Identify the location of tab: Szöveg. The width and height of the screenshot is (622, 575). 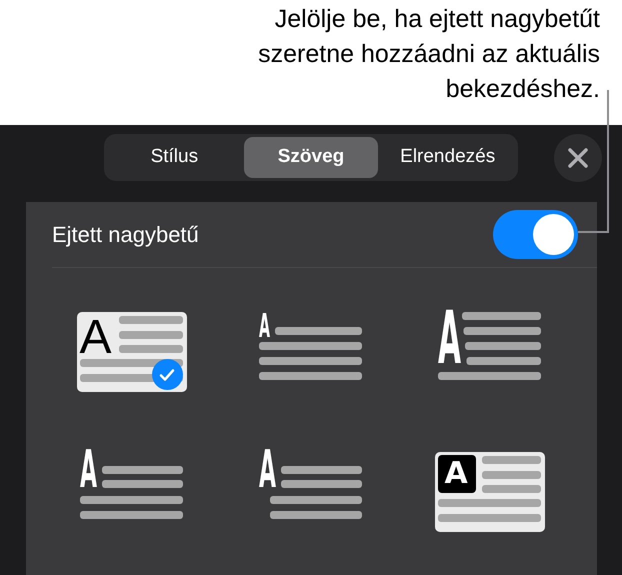
(311, 157).